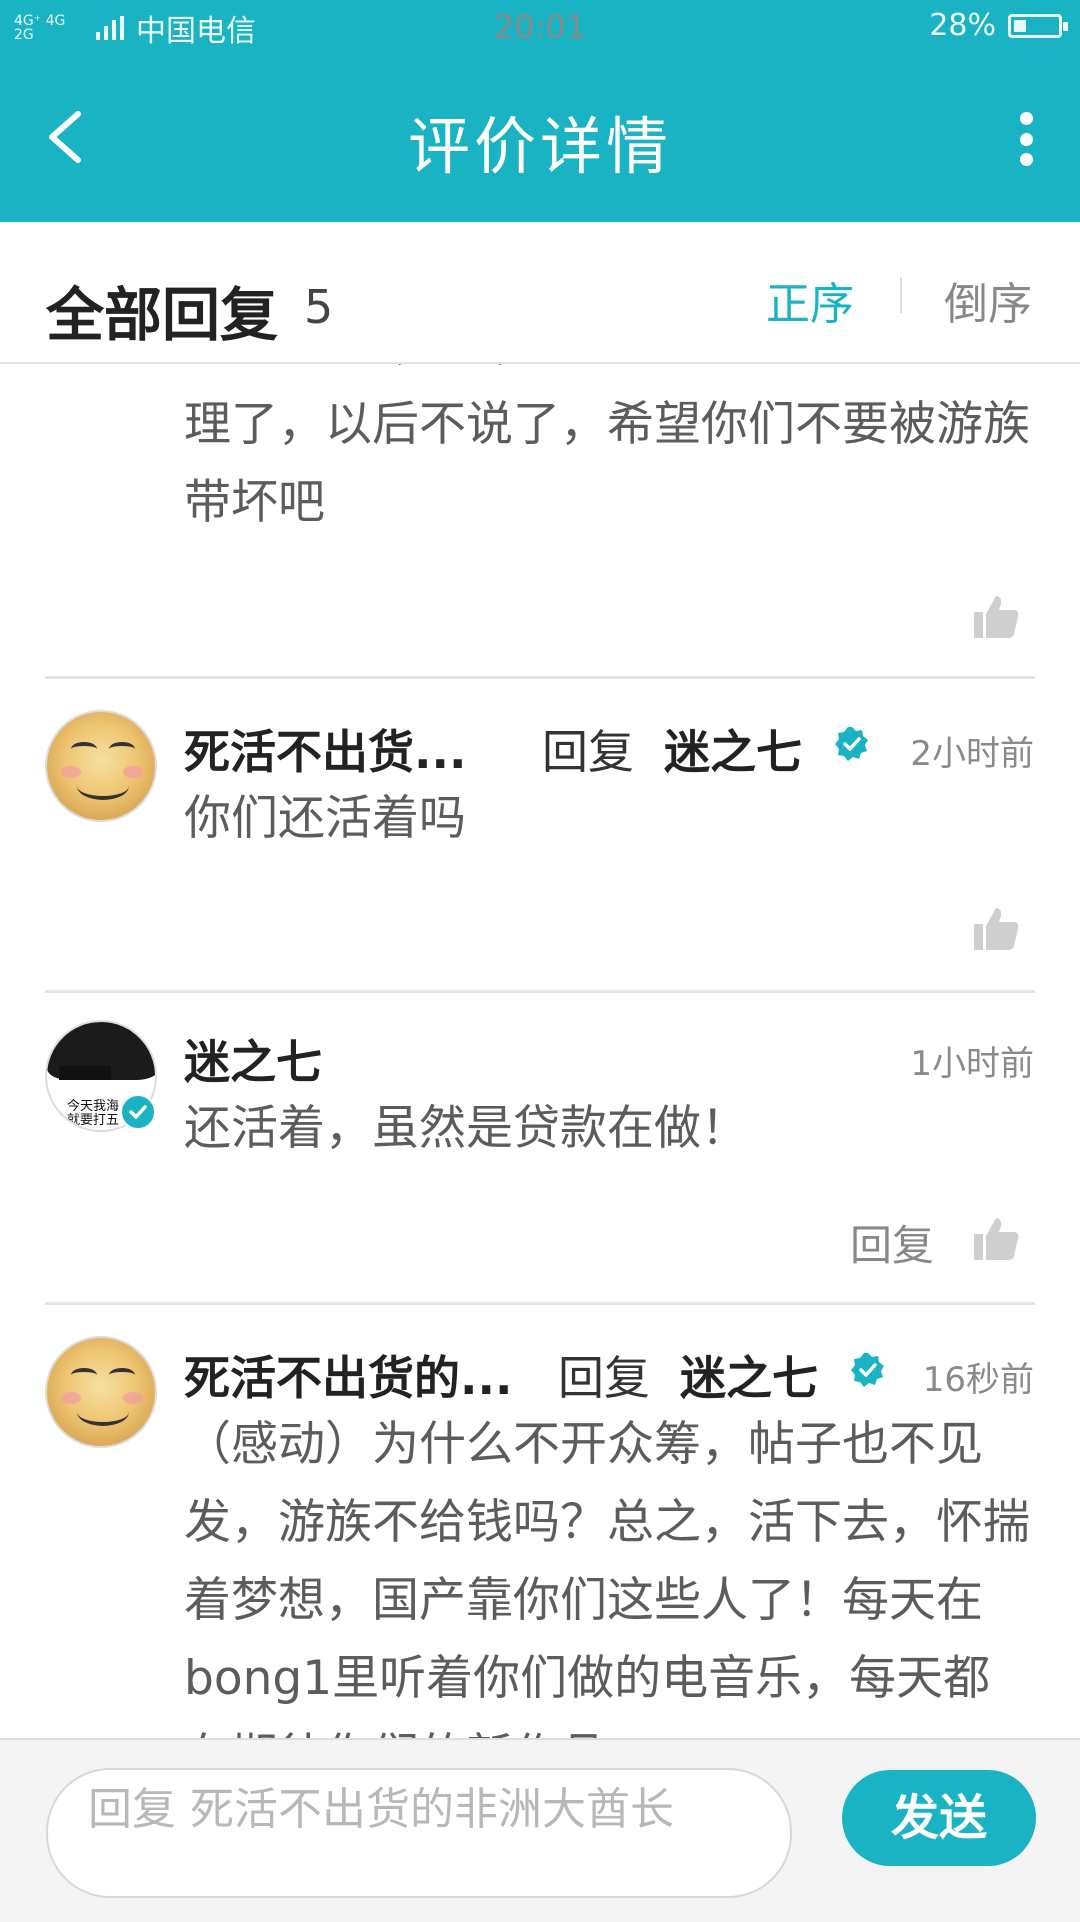 This screenshot has height=1922, width=1080. What do you see at coordinates (972, 754) in the screenshot?
I see `comment-time: 2小时前` at bounding box center [972, 754].